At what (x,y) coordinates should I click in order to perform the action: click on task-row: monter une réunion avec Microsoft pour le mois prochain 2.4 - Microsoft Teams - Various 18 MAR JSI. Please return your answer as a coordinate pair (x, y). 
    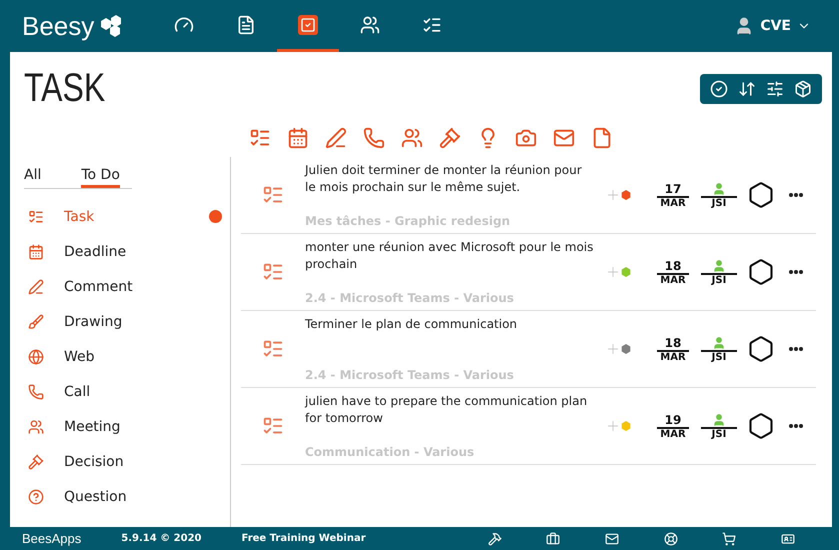
    Looking at the image, I should click on (528, 272).